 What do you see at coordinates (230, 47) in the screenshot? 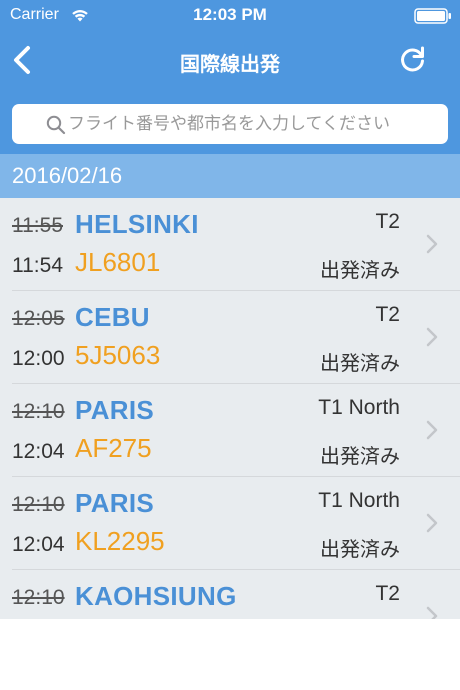
I see `header: Carrier 12:03 PM 国際線出発` at bounding box center [230, 47].